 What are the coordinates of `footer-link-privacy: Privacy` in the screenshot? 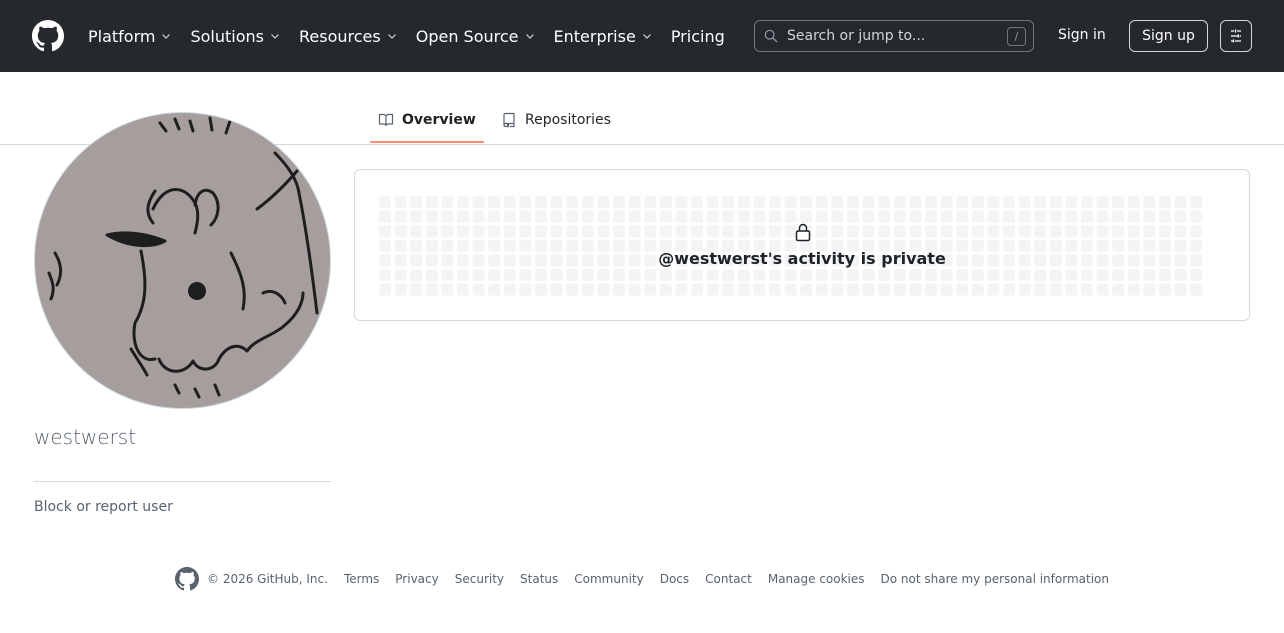 It's located at (416, 579).